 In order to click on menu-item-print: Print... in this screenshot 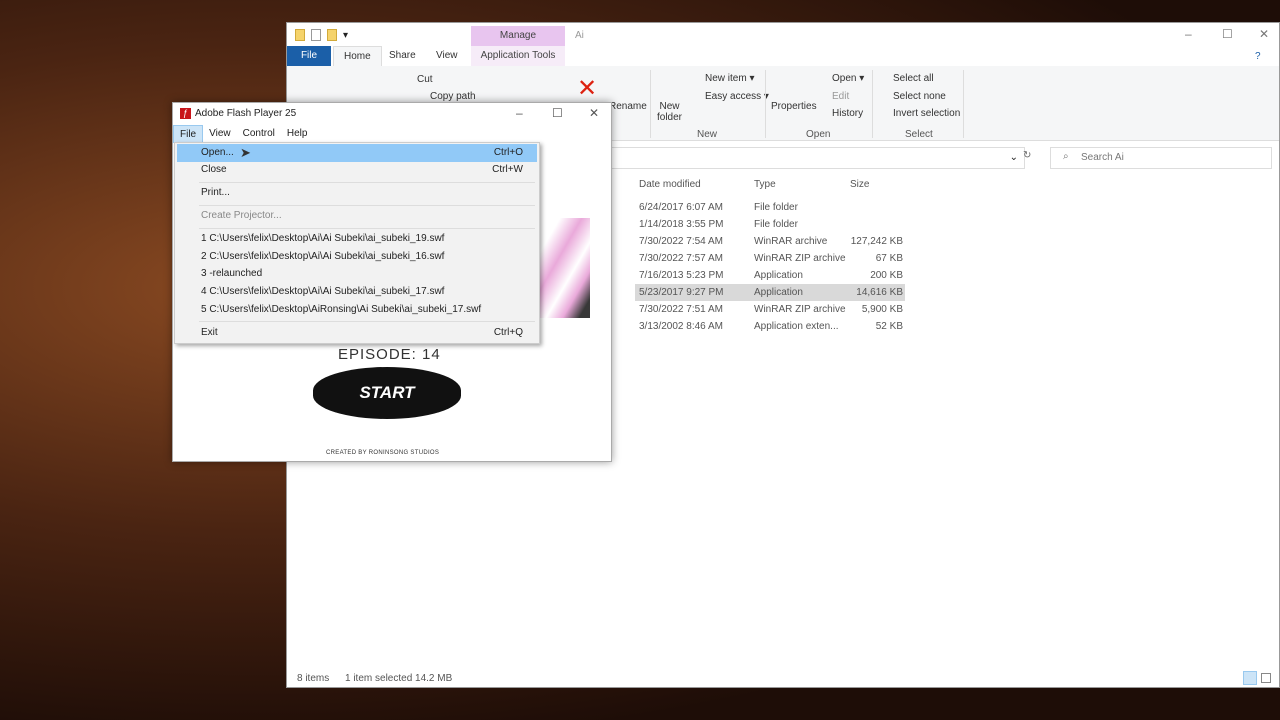, I will do `click(357, 193)`.